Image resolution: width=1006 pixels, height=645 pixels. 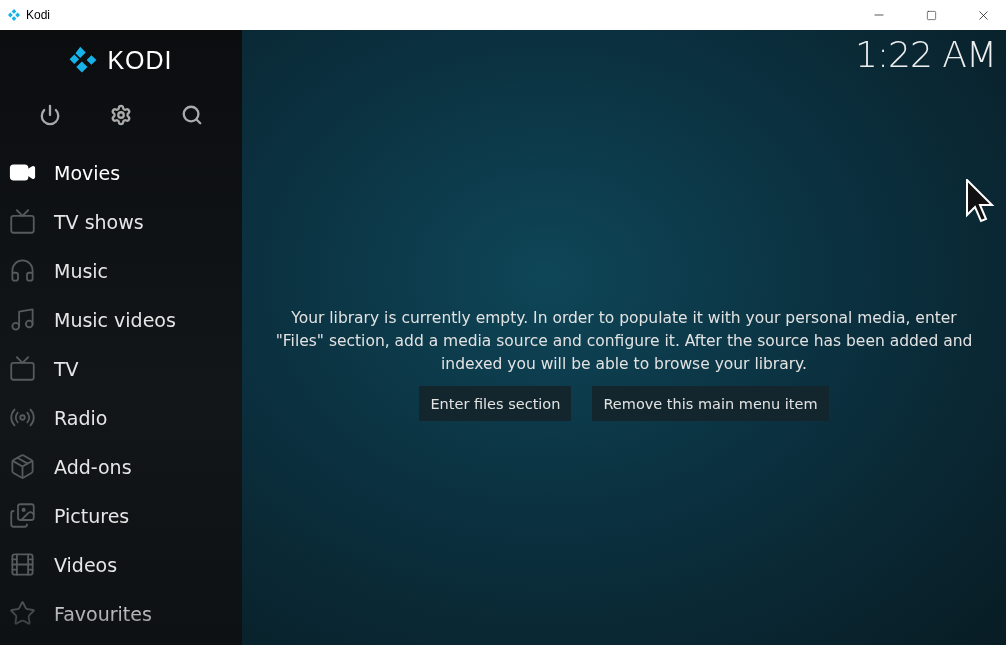 I want to click on mouse-pointer-icon, so click(x=981, y=201).